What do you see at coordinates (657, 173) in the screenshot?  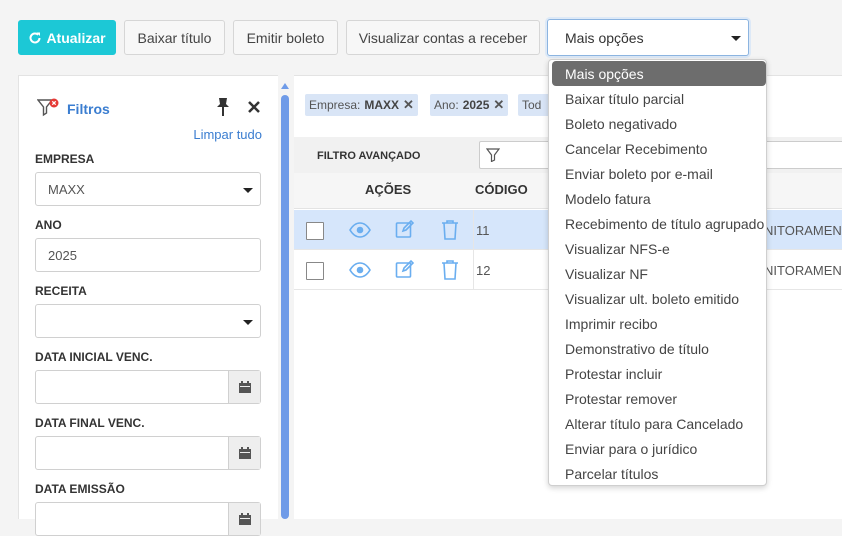 I see `dropdown-option: Enviar boleto por e-mail` at bounding box center [657, 173].